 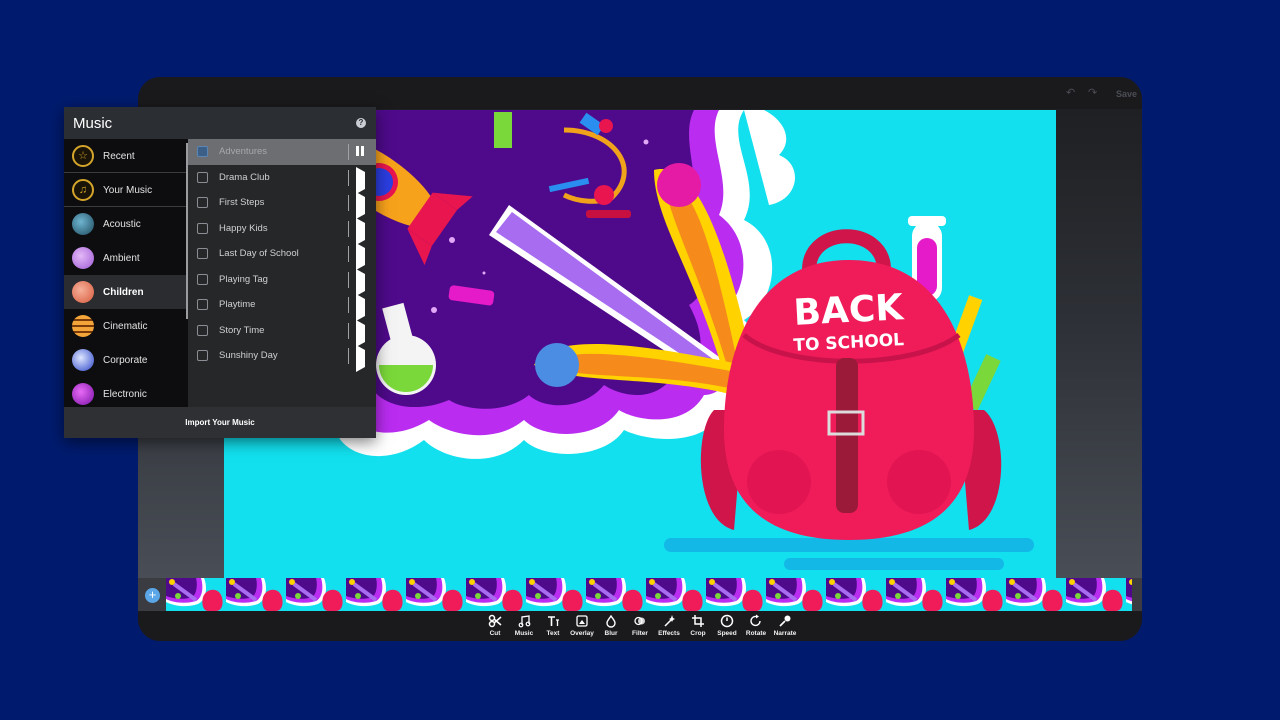 What do you see at coordinates (770, 157) in the screenshot?
I see `white-cloud-top` at bounding box center [770, 157].